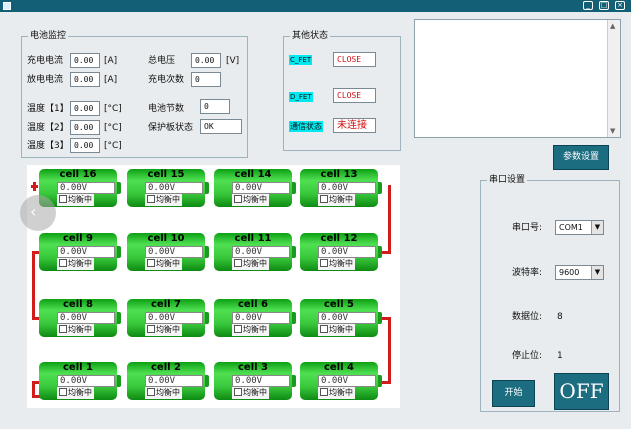  Describe the element at coordinates (517, 78) in the screenshot. I see `log-textarea: ▲ ▼` at that location.